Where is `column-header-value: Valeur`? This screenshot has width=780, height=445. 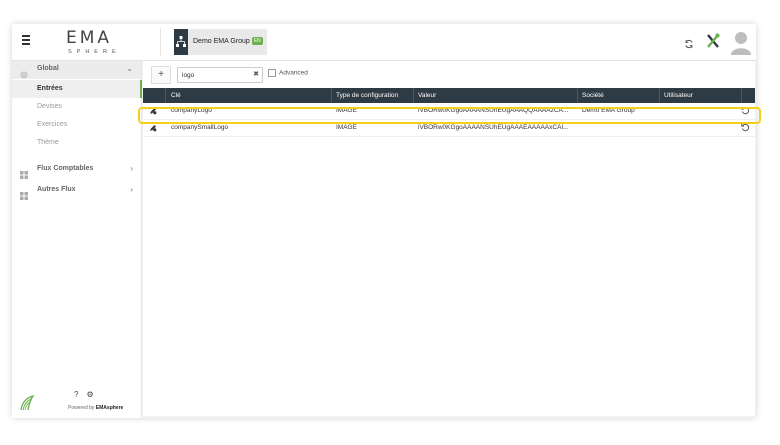 column-header-value: Valeur is located at coordinates (427, 95).